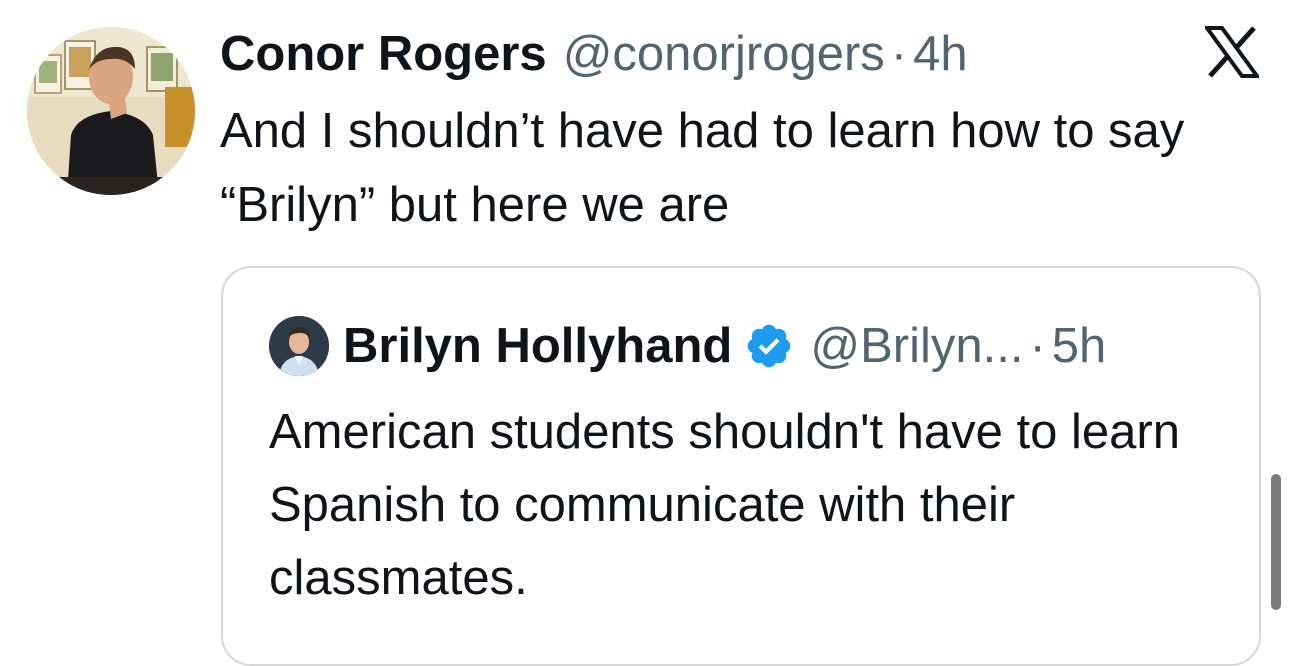 Image resolution: width=1290 pixels, height=666 pixels. I want to click on author-name: Conor Rogers, so click(383, 54).